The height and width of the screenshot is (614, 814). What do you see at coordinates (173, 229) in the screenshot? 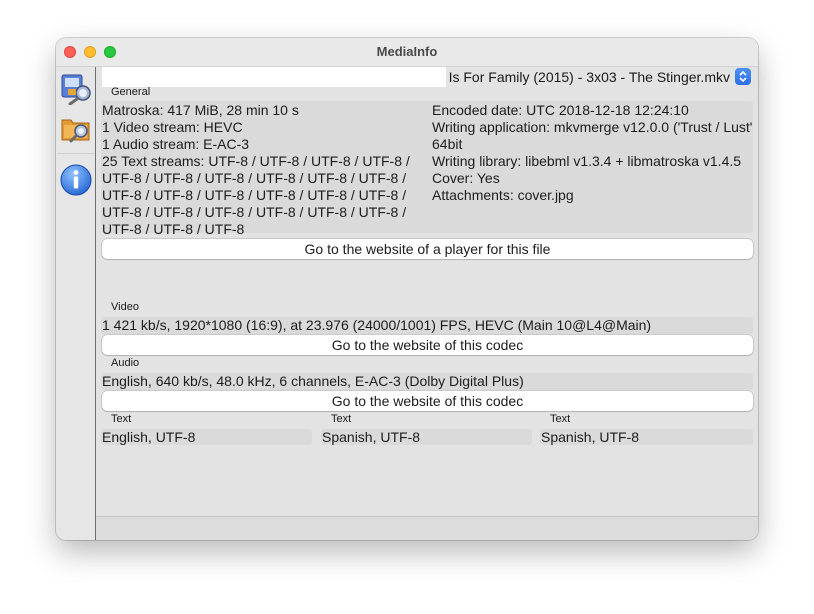
I see `general-line: UTF-8 / UTF-8 / UTF-8` at bounding box center [173, 229].